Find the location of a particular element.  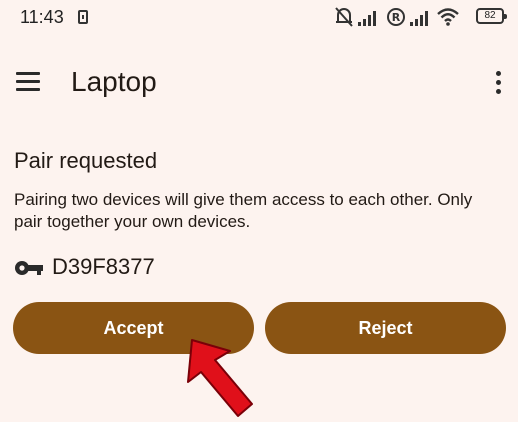

app-bar: Laptop is located at coordinates (259, 82).